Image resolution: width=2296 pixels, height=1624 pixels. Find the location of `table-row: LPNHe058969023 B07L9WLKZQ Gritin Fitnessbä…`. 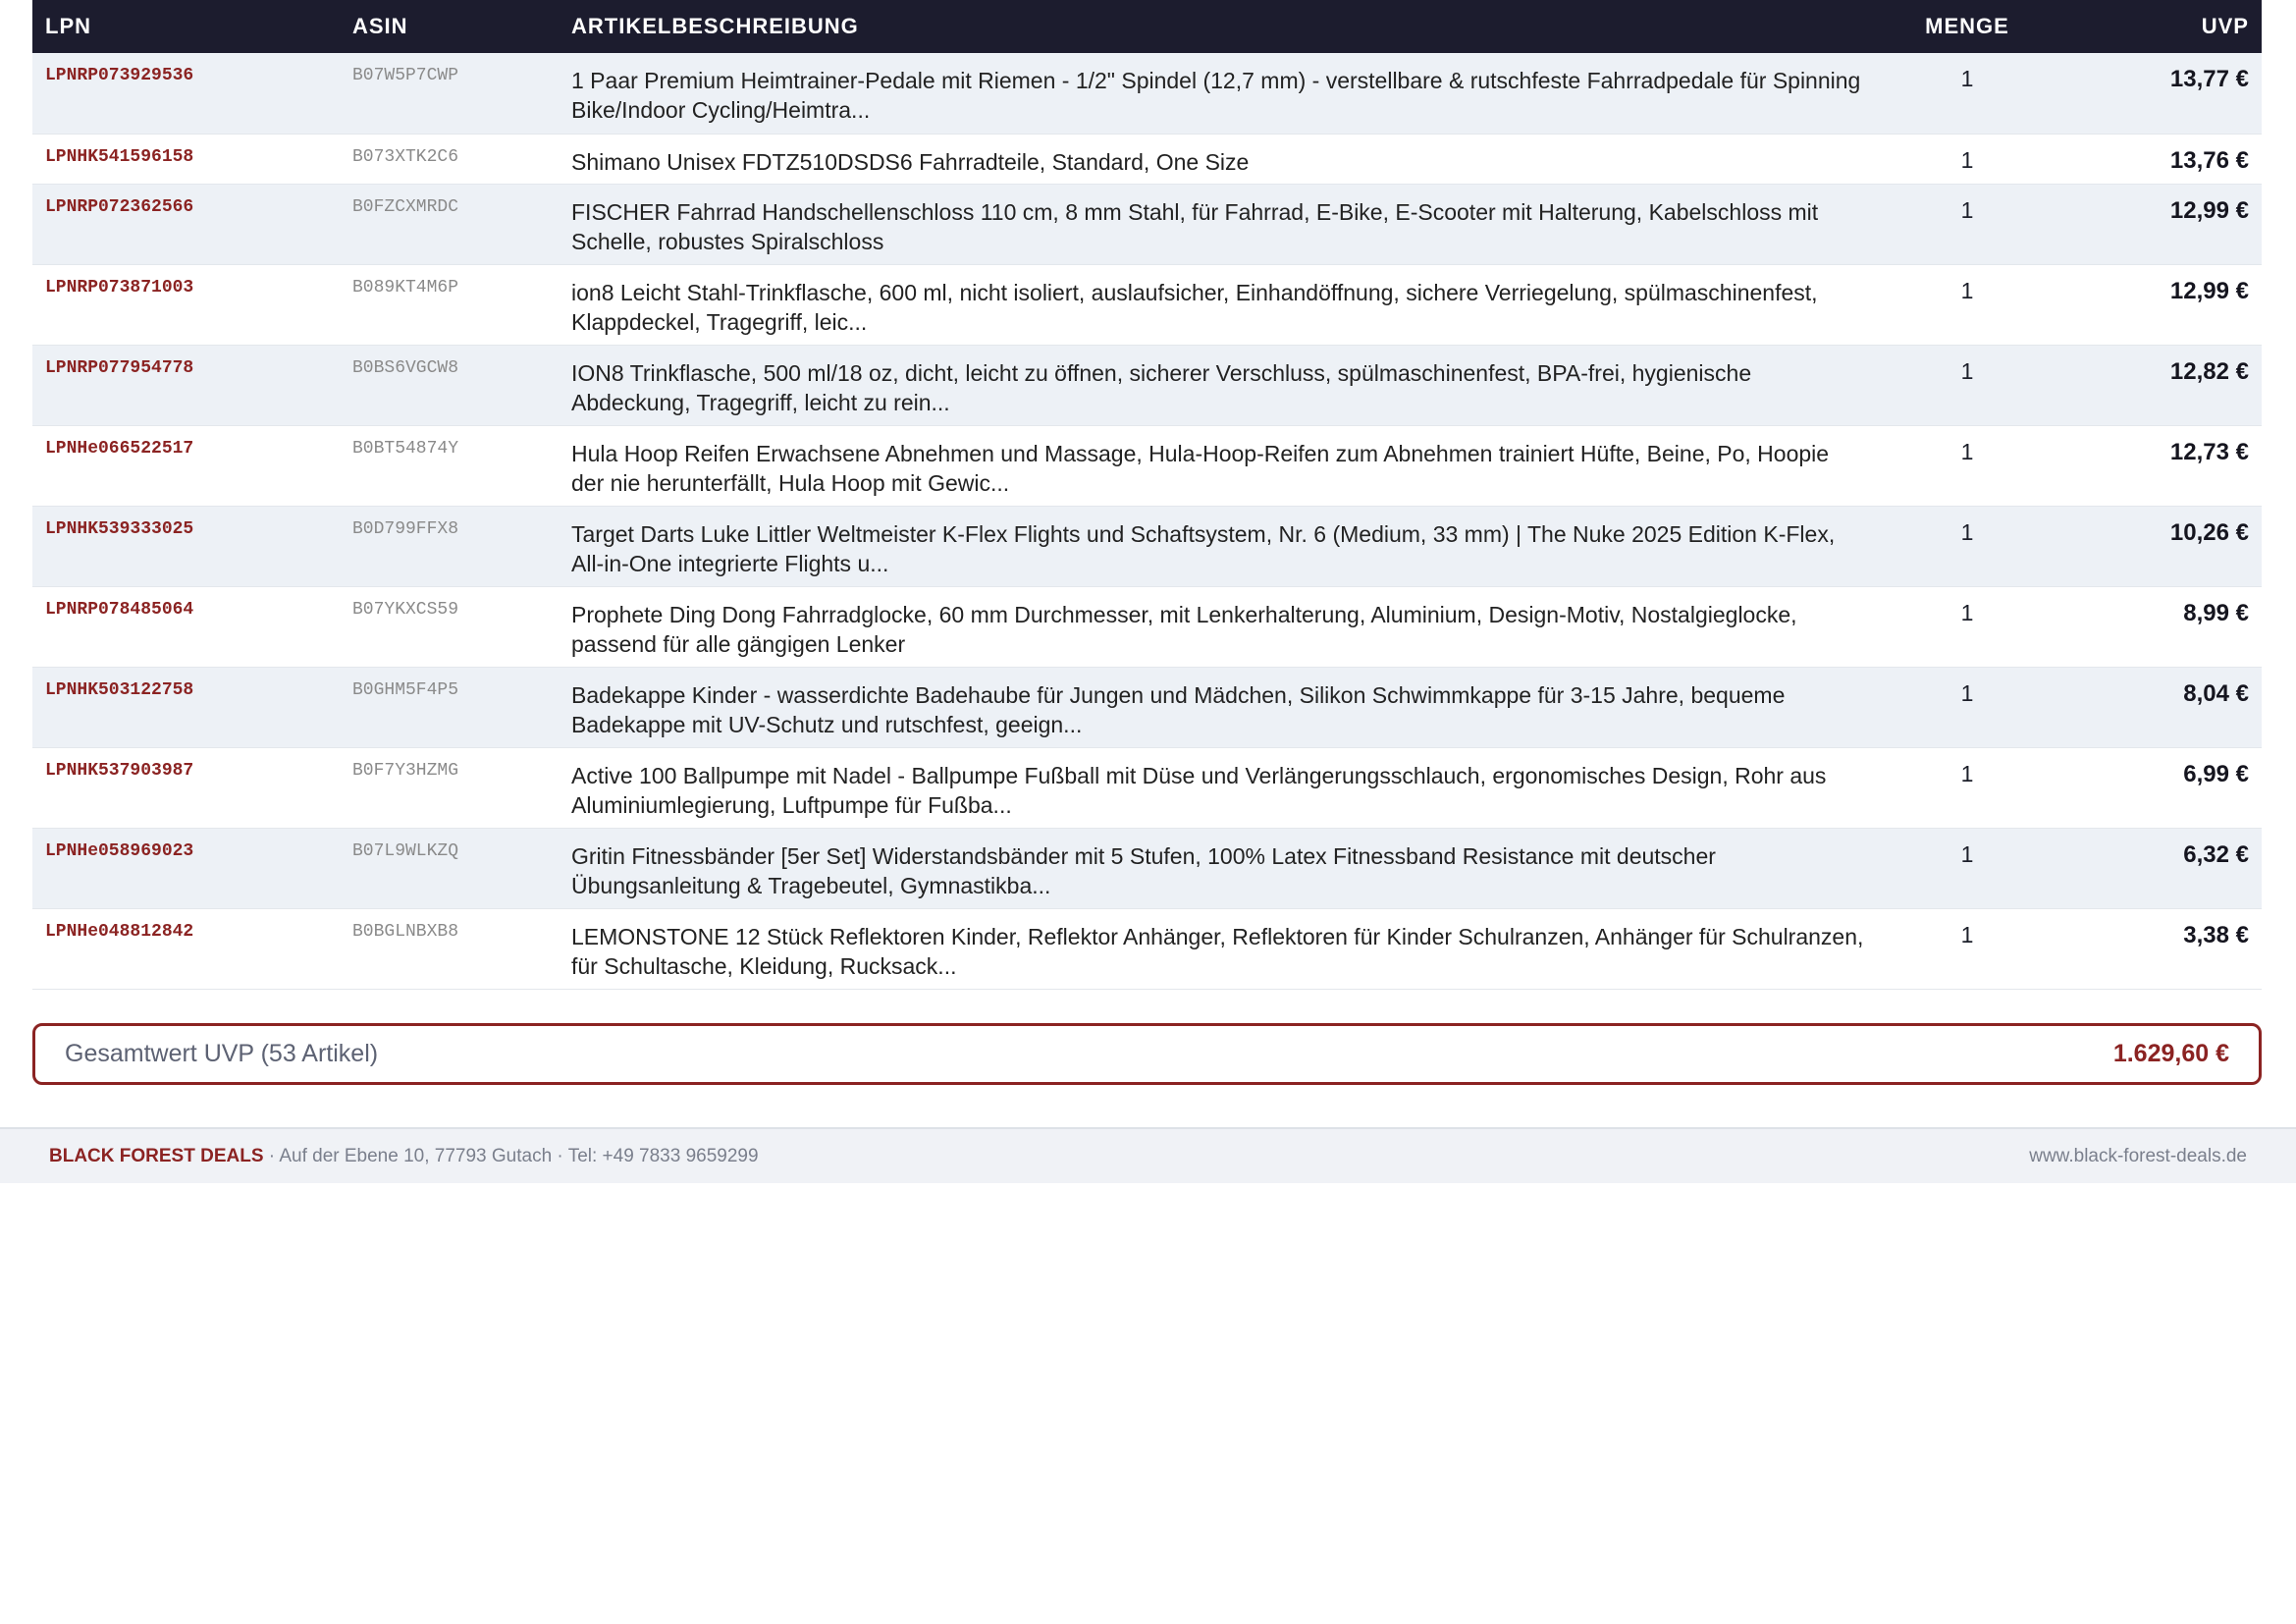

table-row: LPNHe058969023 B07L9WLKZQ Gritin Fitnessbä… is located at coordinates (1147, 868).